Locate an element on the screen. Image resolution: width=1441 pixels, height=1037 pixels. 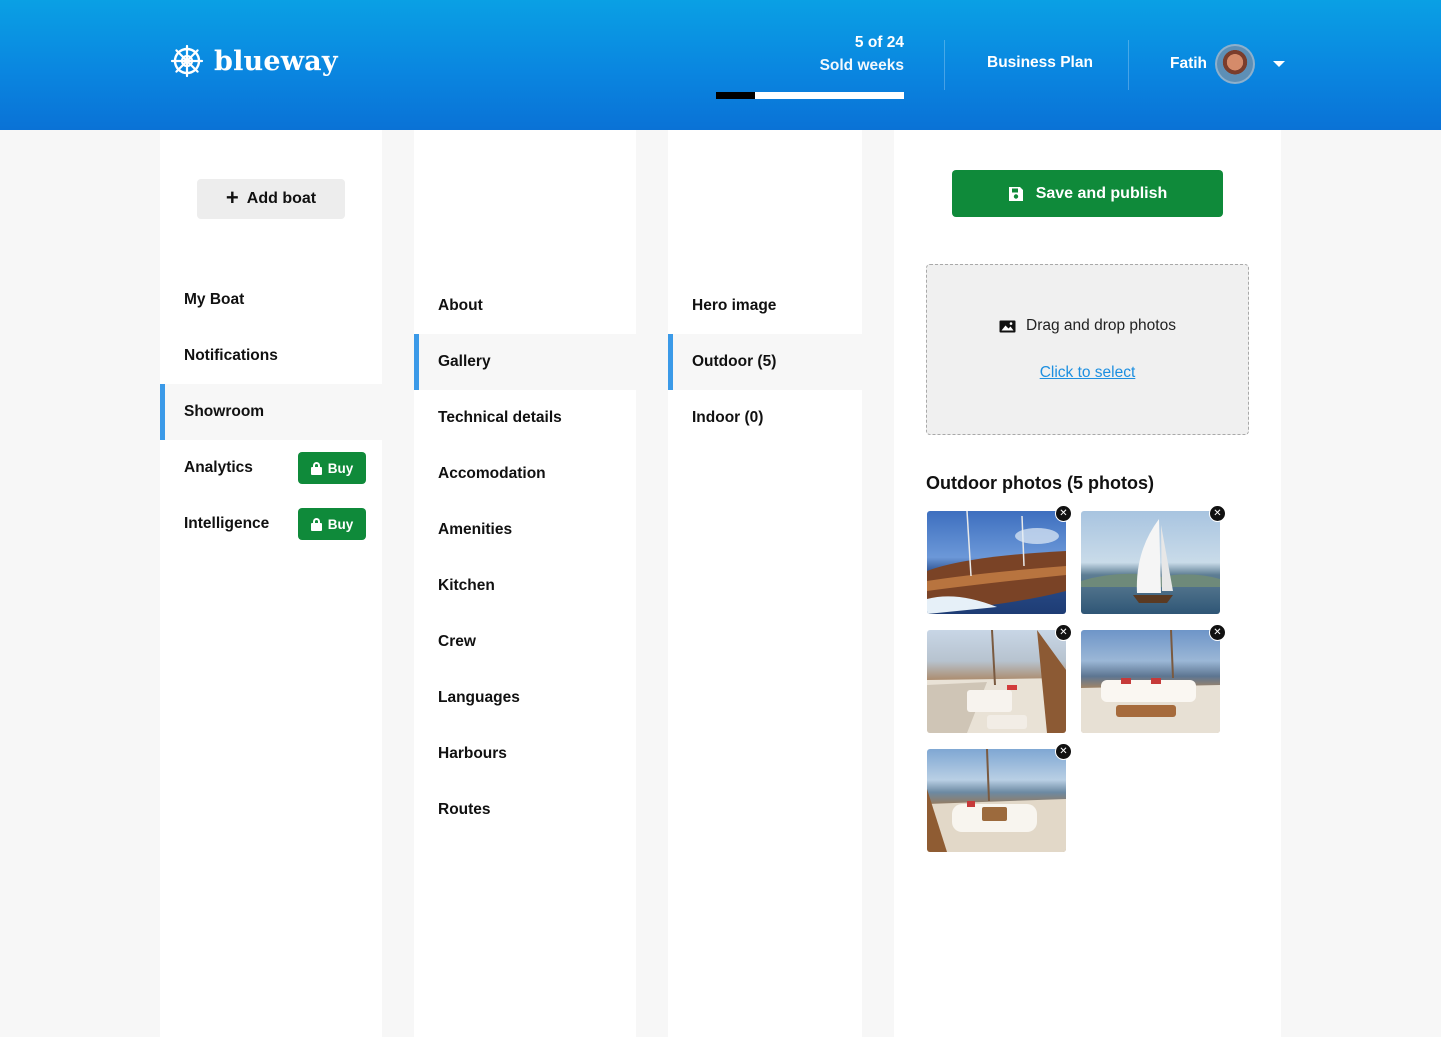
nav-item-label: Indoor (0) is located at coordinates (728, 417).